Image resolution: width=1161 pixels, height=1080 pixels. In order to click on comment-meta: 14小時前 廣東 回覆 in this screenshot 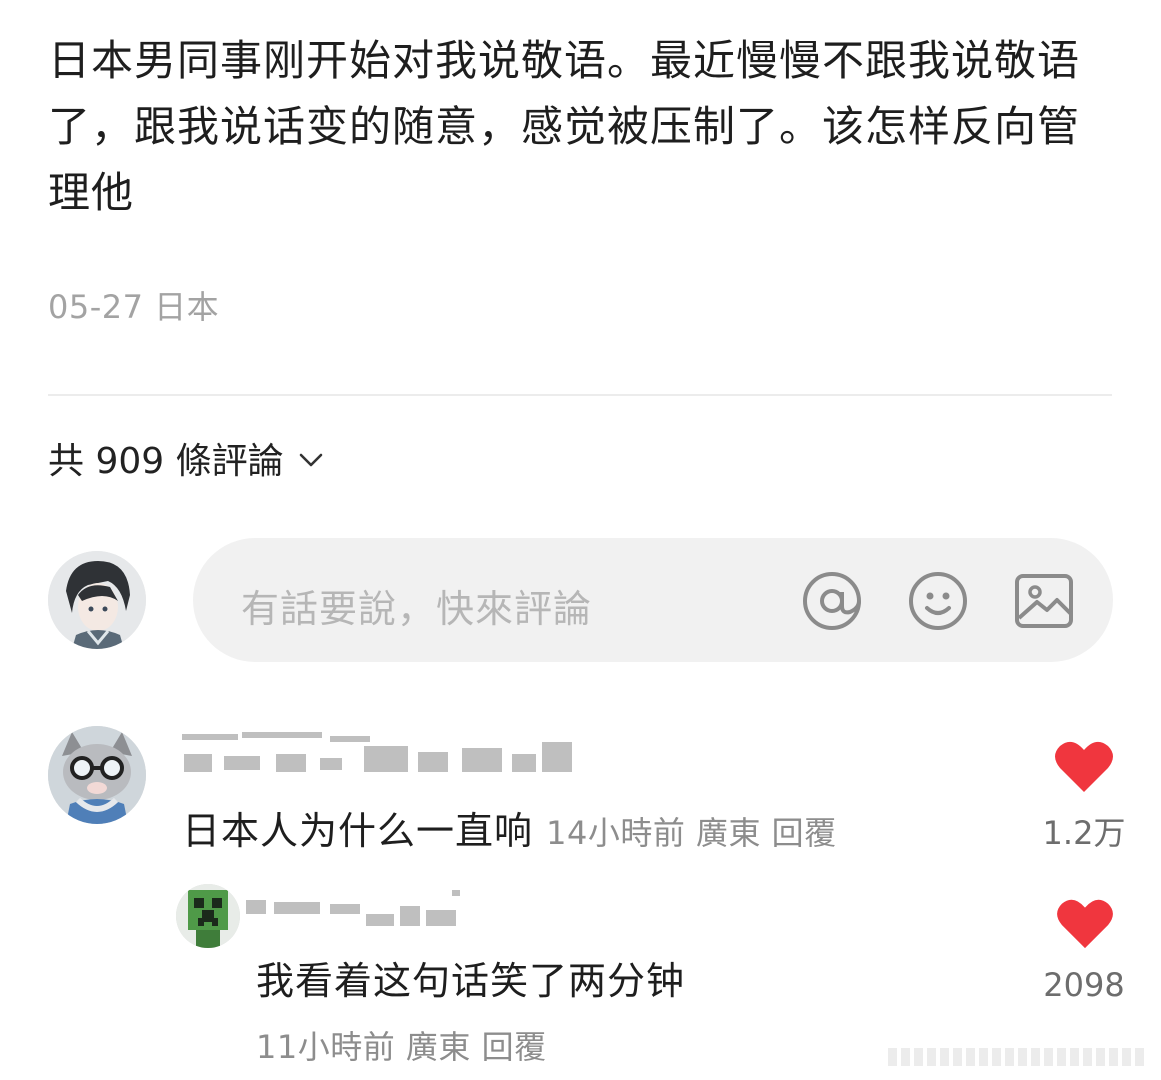, I will do `click(691, 833)`.